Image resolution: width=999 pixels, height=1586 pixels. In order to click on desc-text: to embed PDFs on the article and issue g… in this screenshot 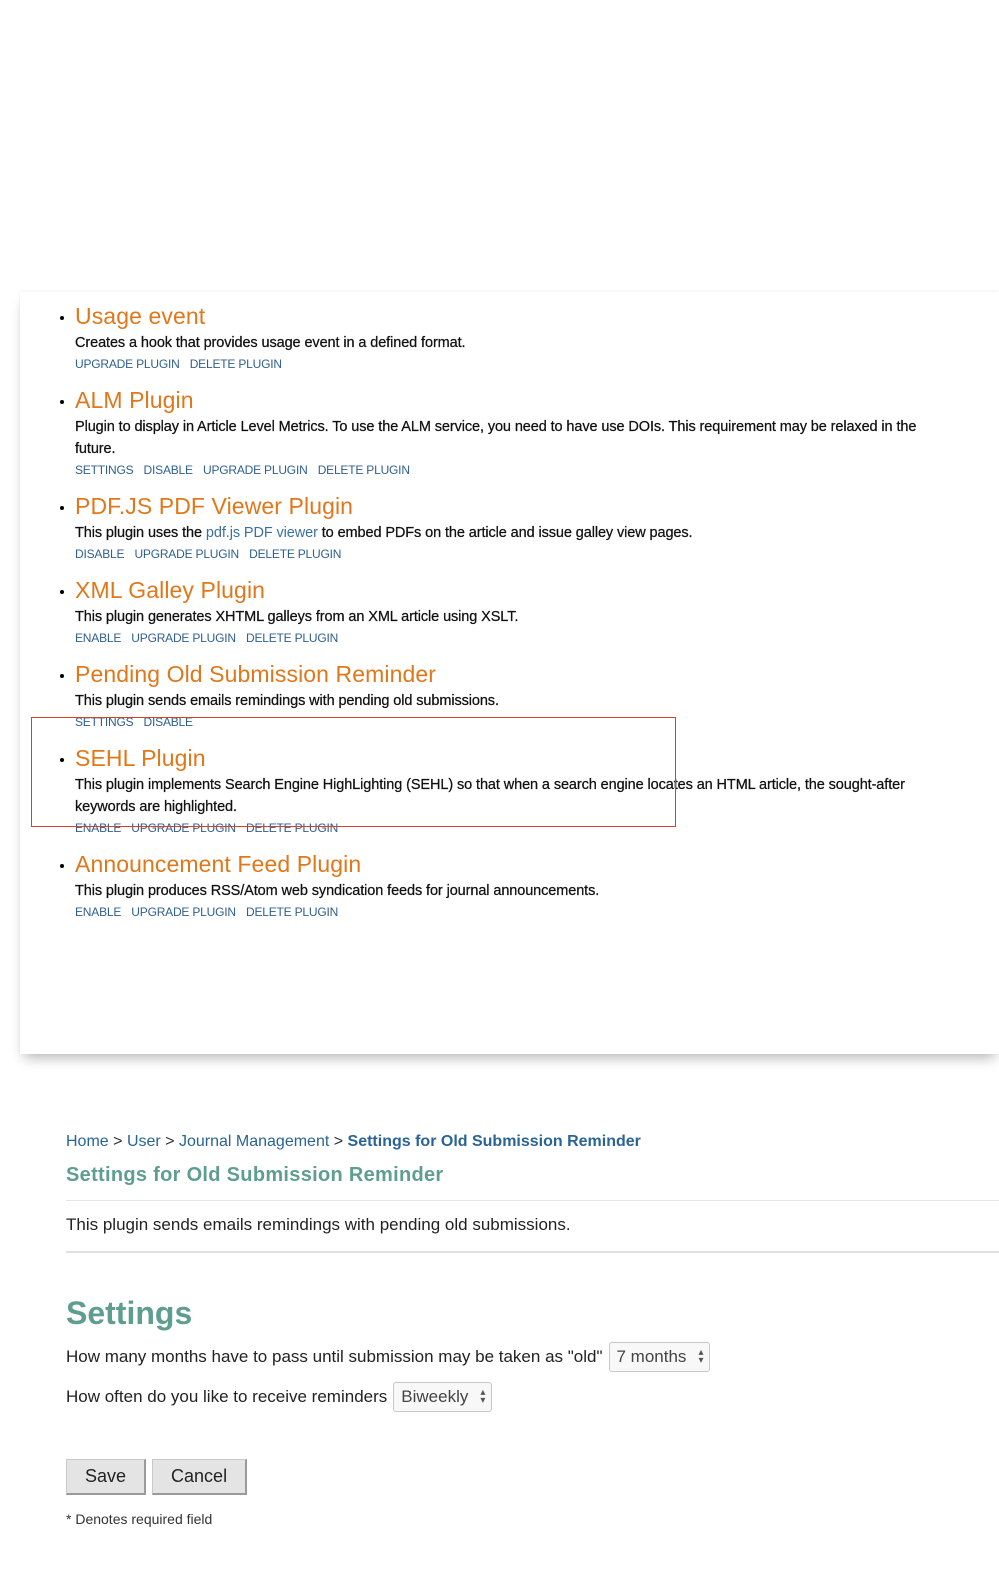, I will do `click(505, 533)`.